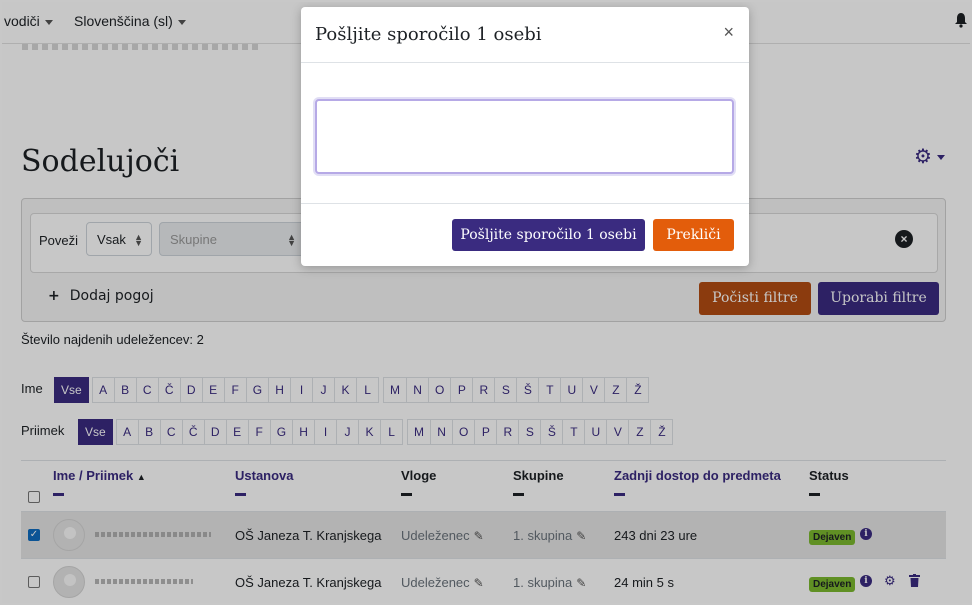 The image size is (972, 605). Describe the element at coordinates (728, 32) in the screenshot. I see `close-icon: ×` at that location.